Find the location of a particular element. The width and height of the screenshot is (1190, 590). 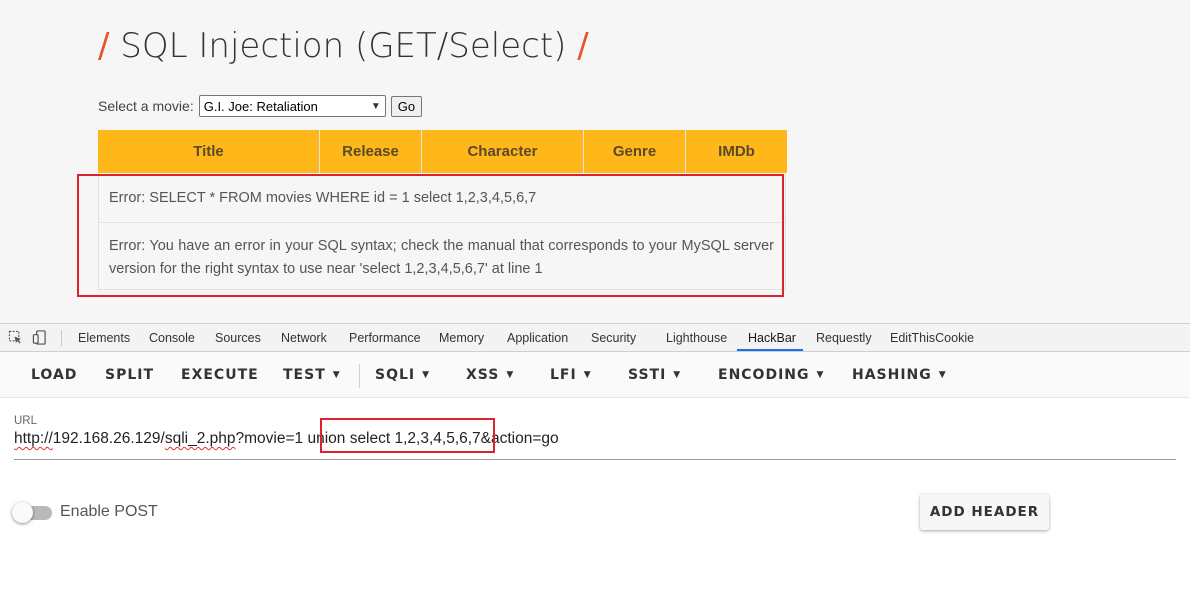

tab-security: Security is located at coordinates (613, 338).